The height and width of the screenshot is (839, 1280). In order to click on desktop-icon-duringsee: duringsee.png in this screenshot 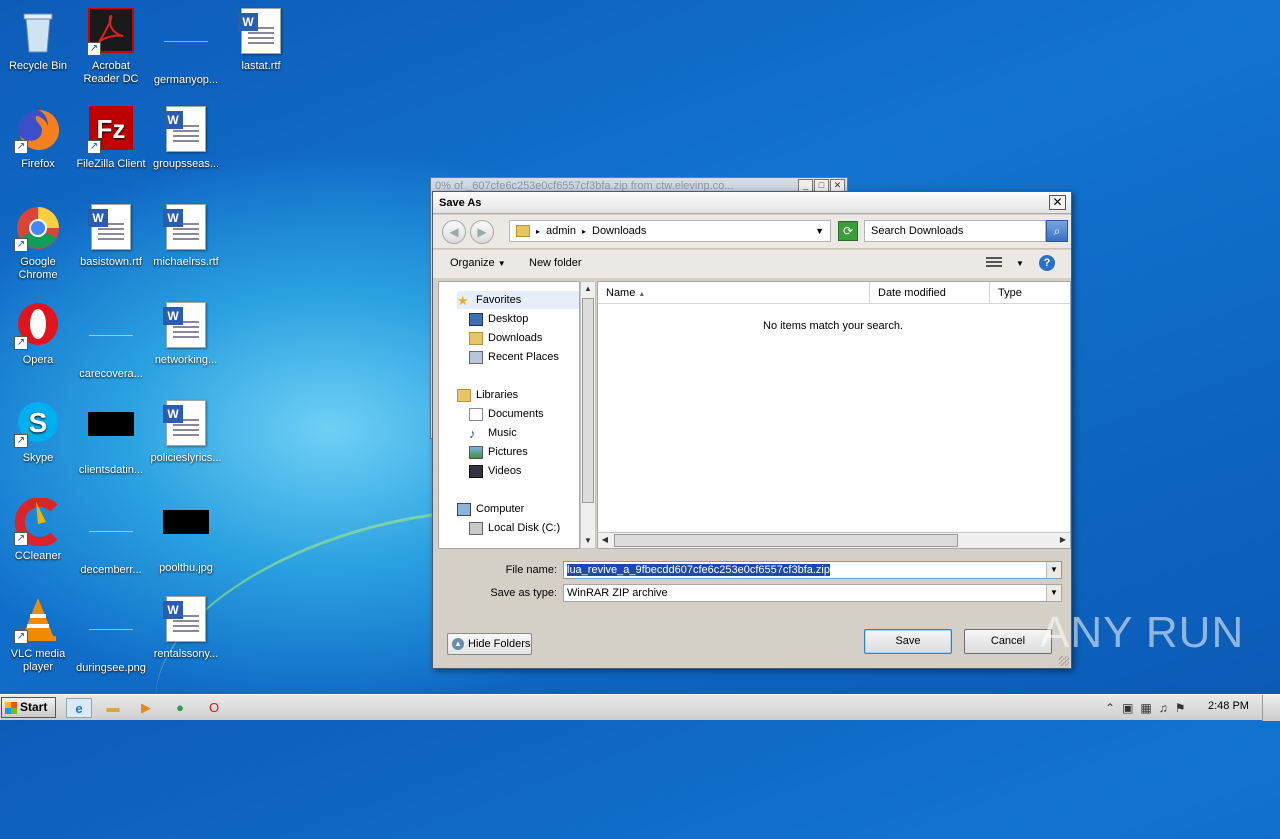, I will do `click(111, 635)`.